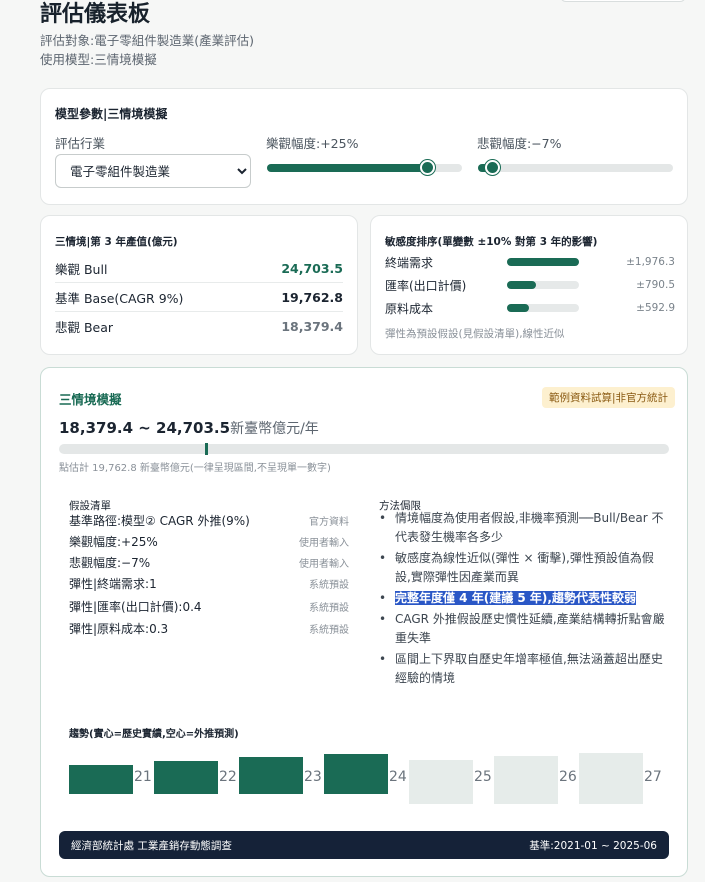  Describe the element at coordinates (515, 598) in the screenshot. I see `highlighted-text: 完整年度僅 4 年(建議 5 年),趨勢代表性較弱` at that location.